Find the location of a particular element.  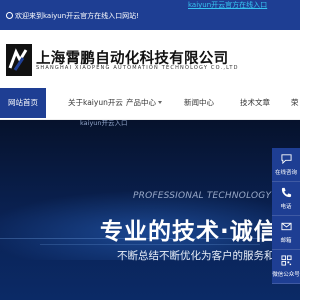

nav-item-products: 产品中心 is located at coordinates (144, 103).